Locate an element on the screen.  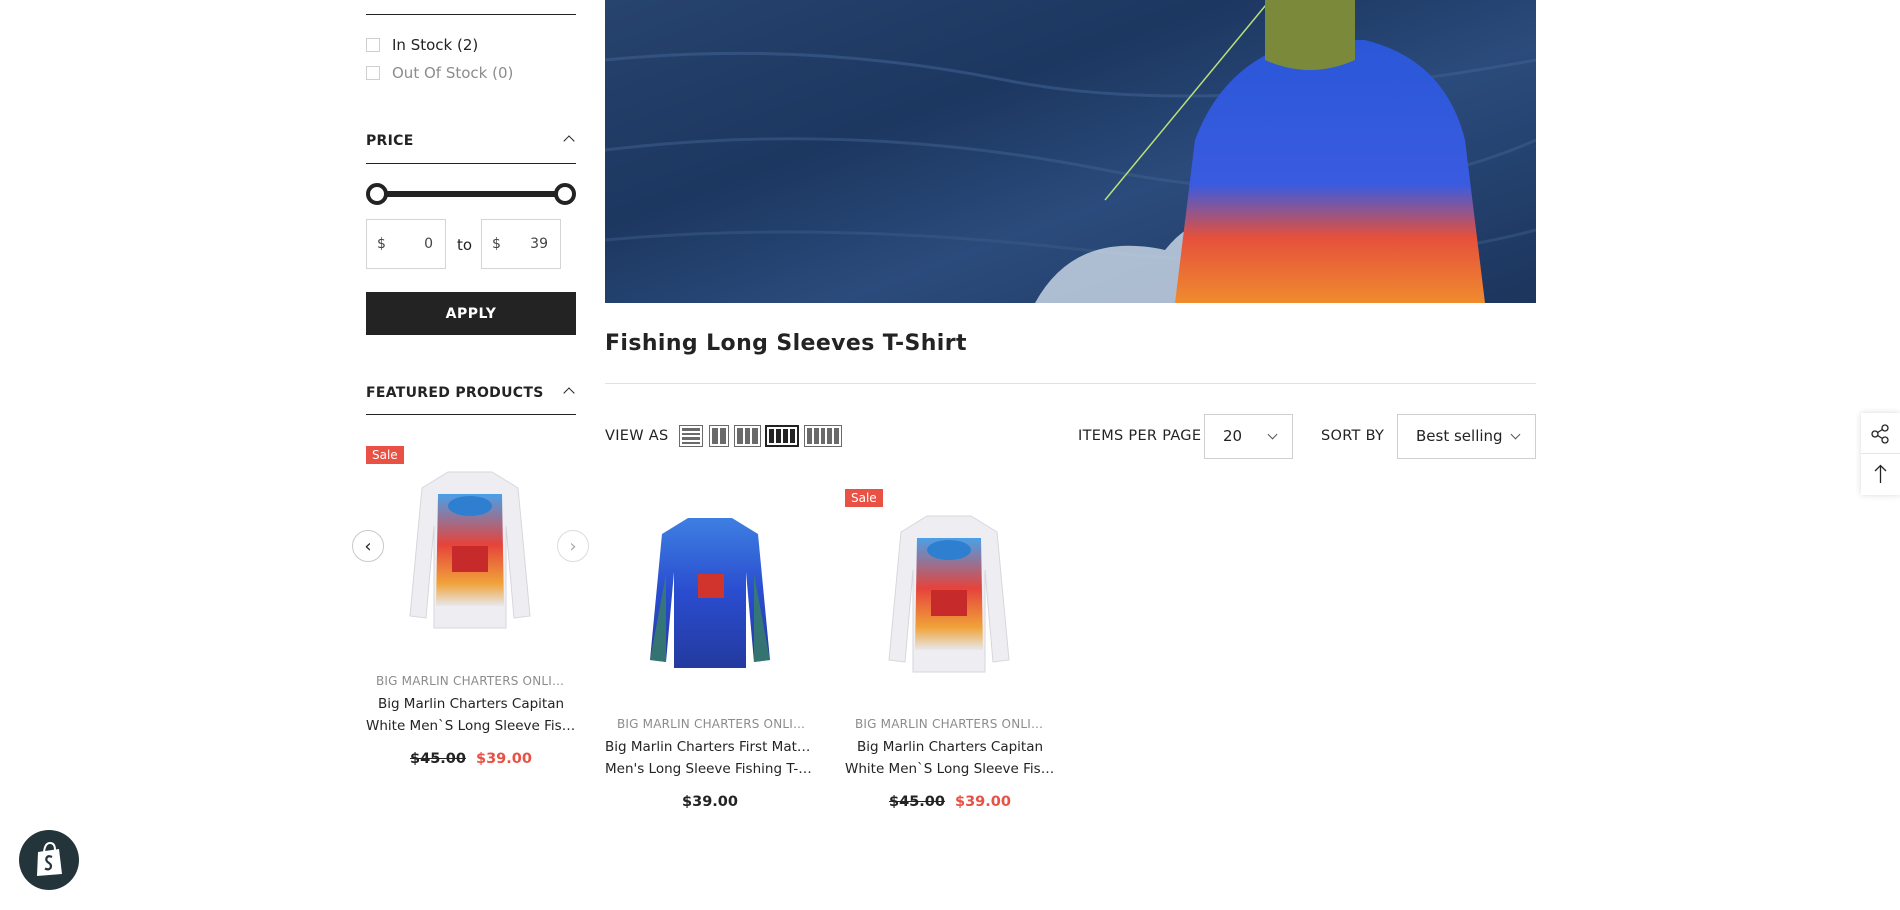
product-title-line2: Men's Long Sleeve Fishing T-Shirt is located at coordinates (710, 769).